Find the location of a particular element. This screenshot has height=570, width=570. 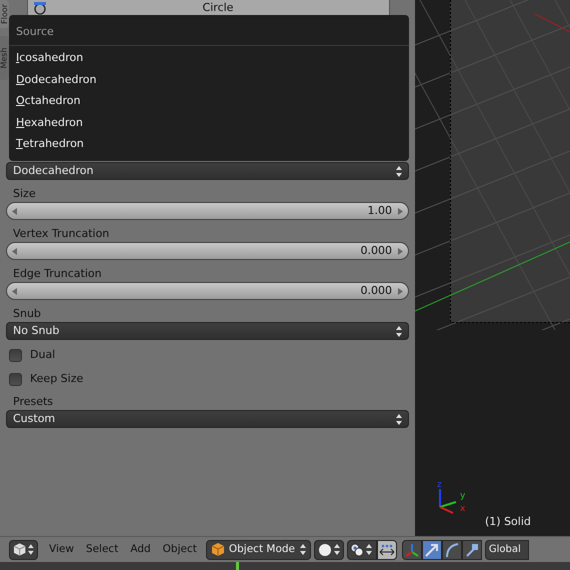

number-field: 1.00 is located at coordinates (207, 211).